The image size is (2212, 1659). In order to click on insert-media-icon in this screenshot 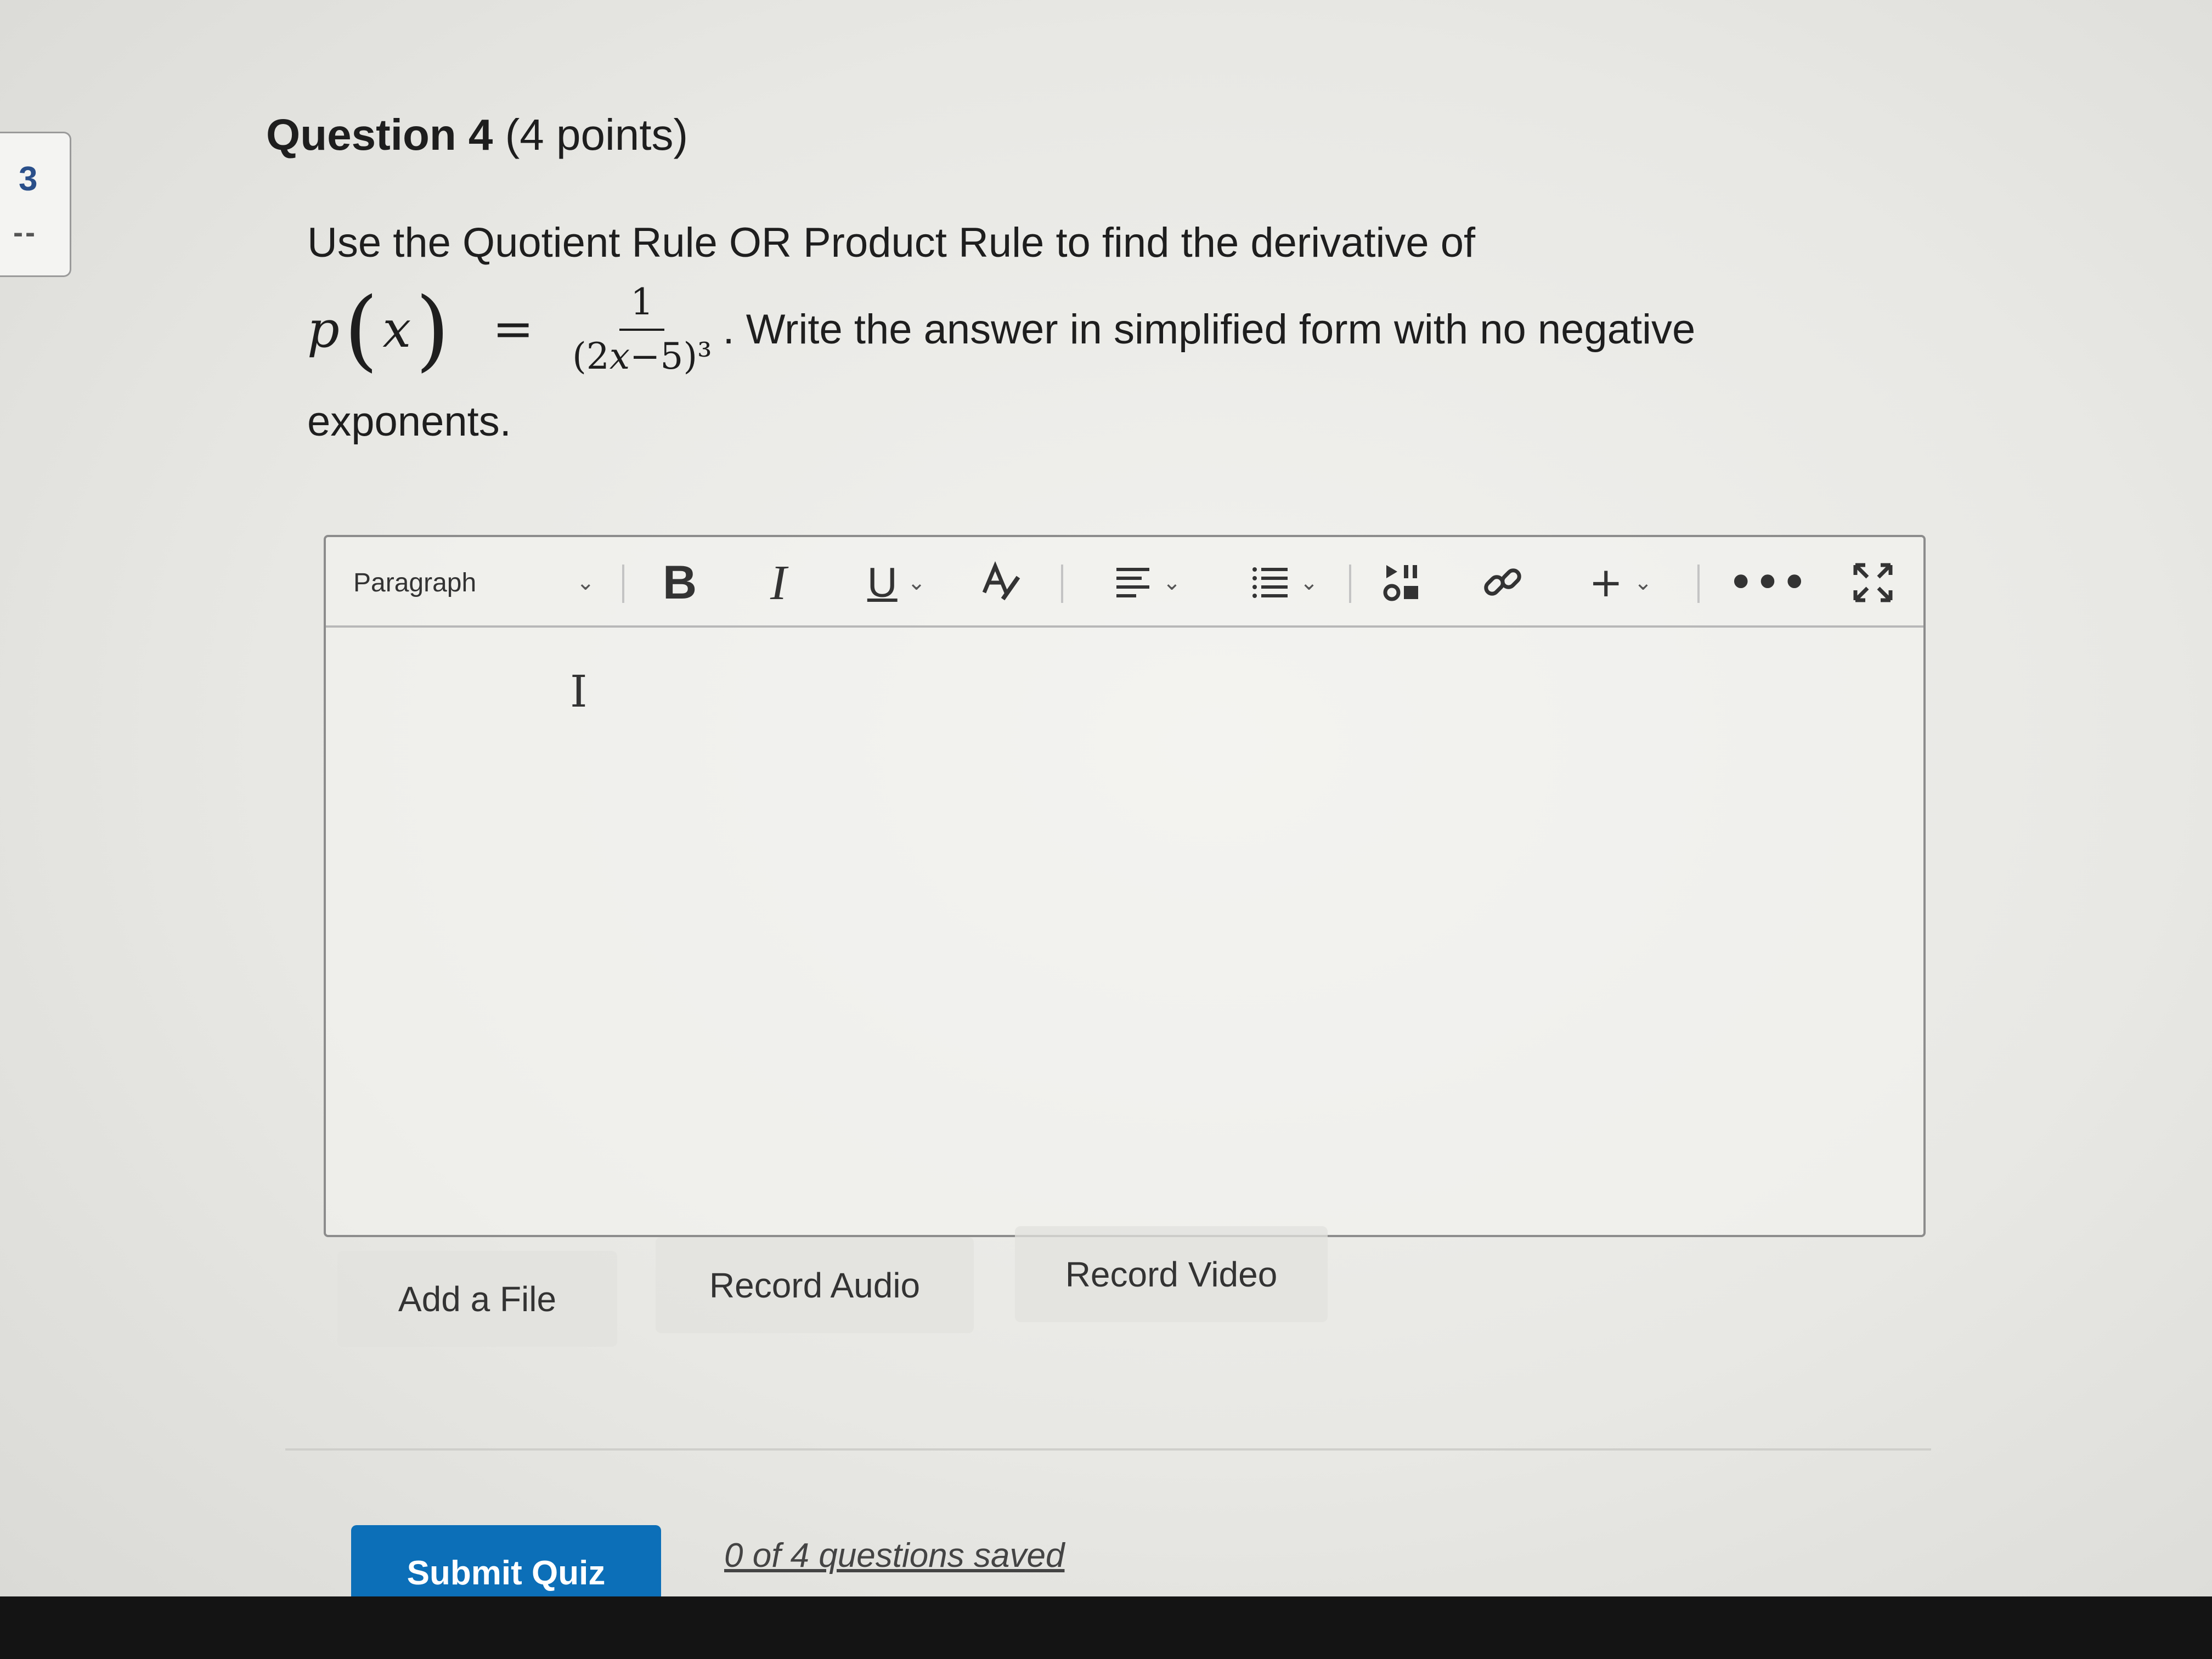, I will do `click(1404, 582)`.